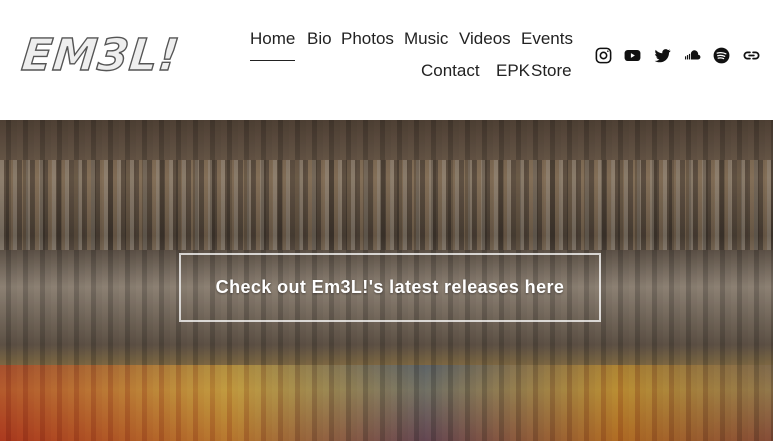 Image resolution: width=773 pixels, height=441 pixels. What do you see at coordinates (367, 39) in the screenshot?
I see `nav-photos: Photos` at bounding box center [367, 39].